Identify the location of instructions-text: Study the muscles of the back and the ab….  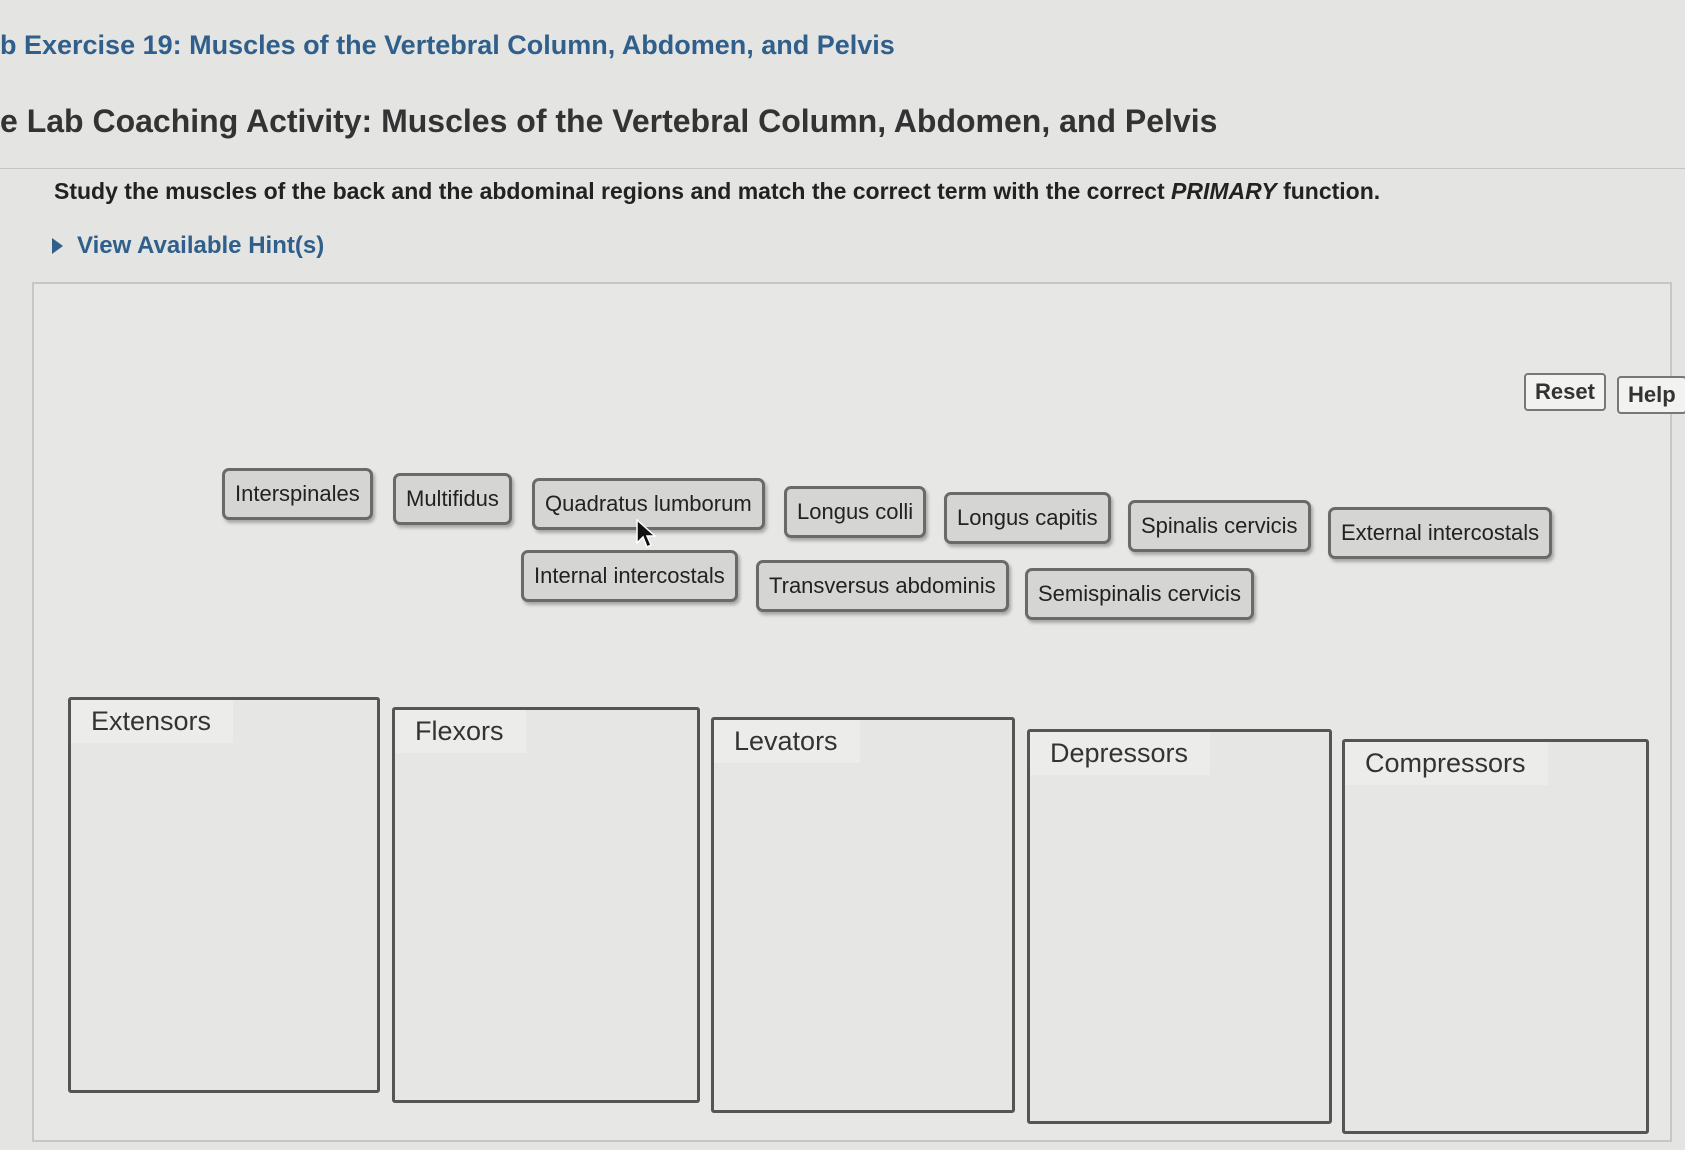
(613, 191).